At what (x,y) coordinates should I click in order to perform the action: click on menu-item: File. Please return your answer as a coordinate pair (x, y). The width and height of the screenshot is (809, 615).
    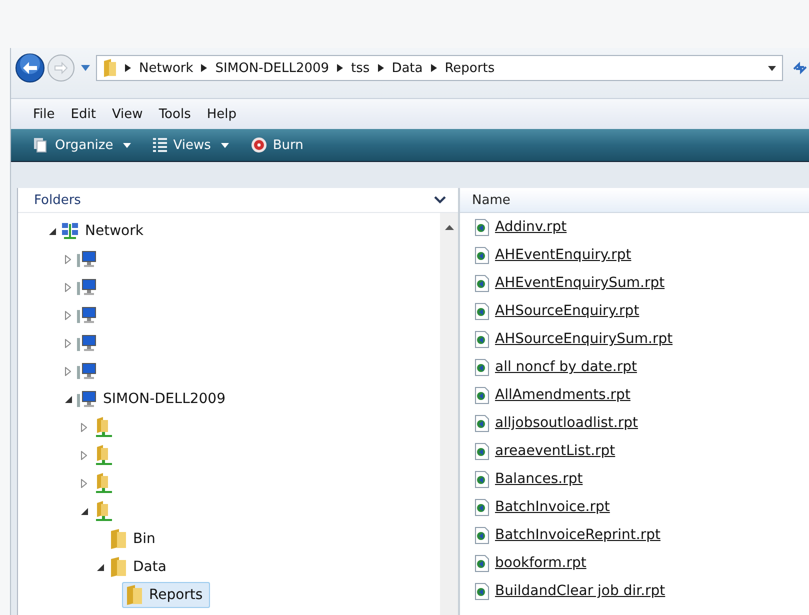
    Looking at the image, I should click on (44, 114).